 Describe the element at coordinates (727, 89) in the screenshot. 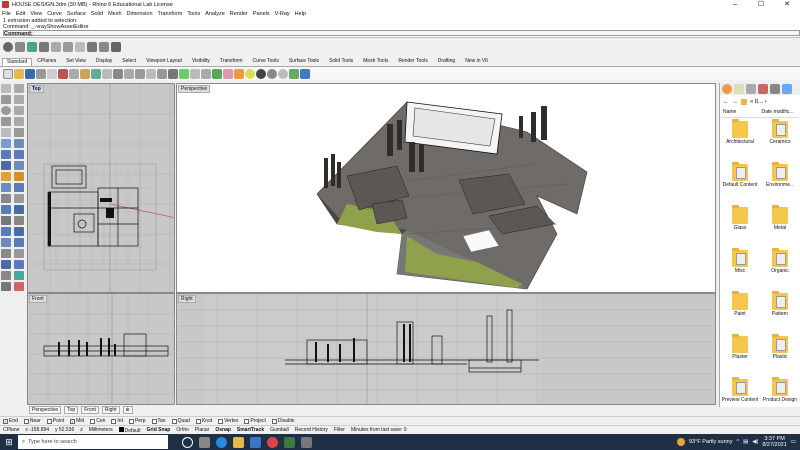

I see `materials-icon` at that location.